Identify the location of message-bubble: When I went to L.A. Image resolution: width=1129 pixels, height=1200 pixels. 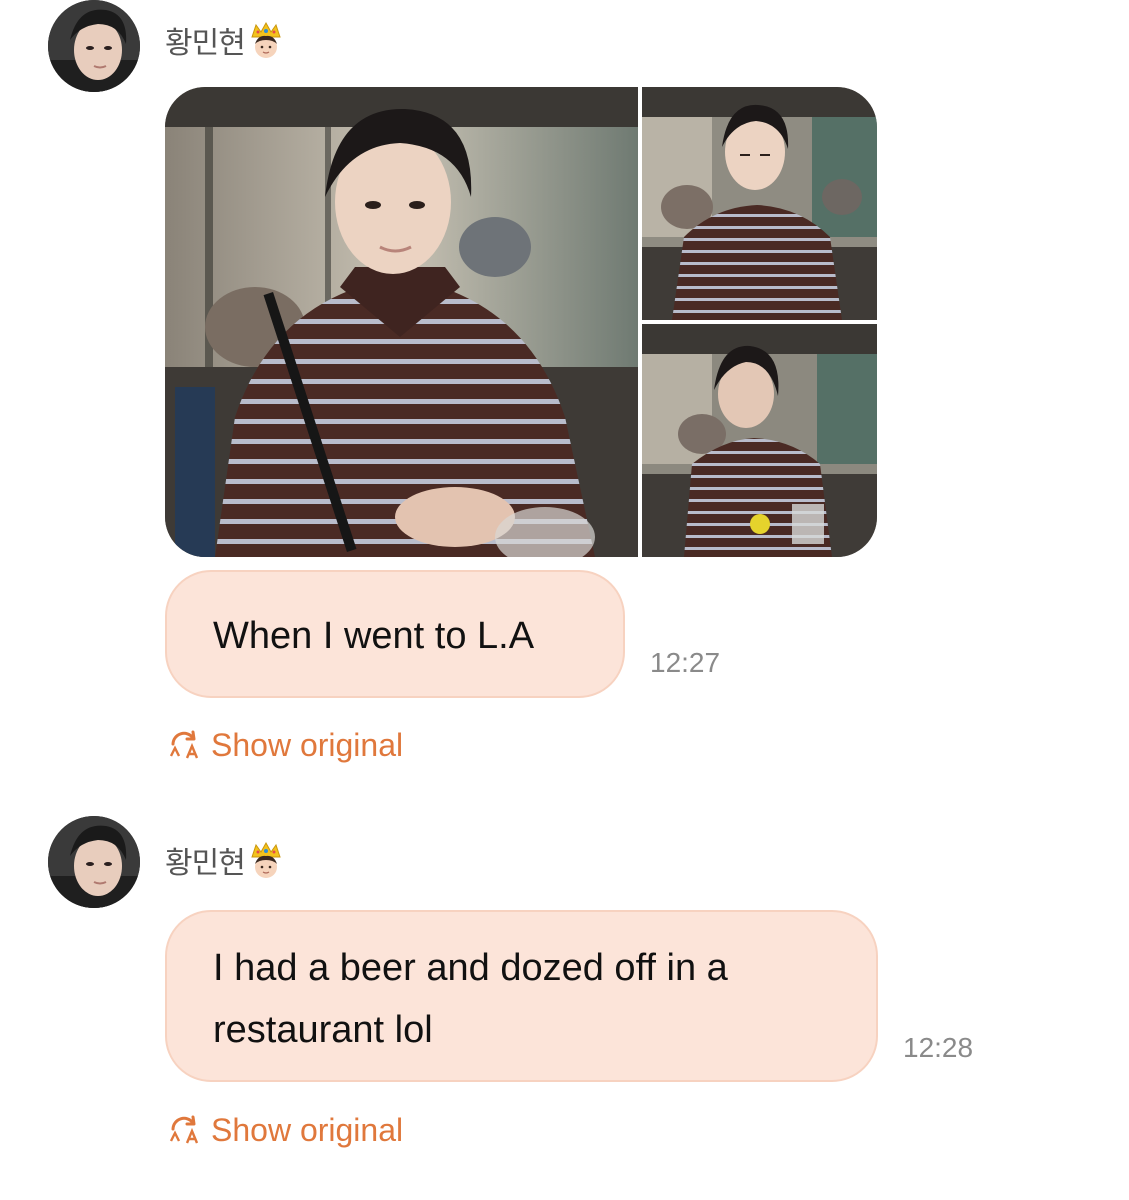
(395, 634).